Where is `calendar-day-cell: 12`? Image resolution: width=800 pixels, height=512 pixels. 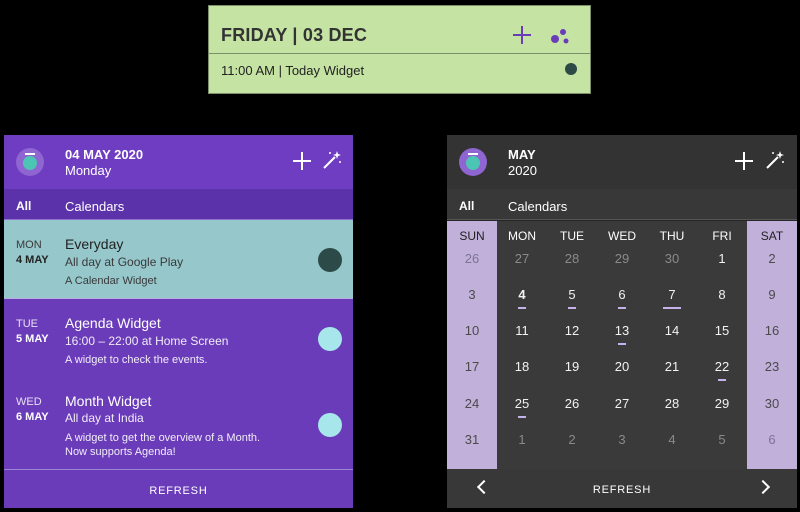 calendar-day-cell: 12 is located at coordinates (572, 330).